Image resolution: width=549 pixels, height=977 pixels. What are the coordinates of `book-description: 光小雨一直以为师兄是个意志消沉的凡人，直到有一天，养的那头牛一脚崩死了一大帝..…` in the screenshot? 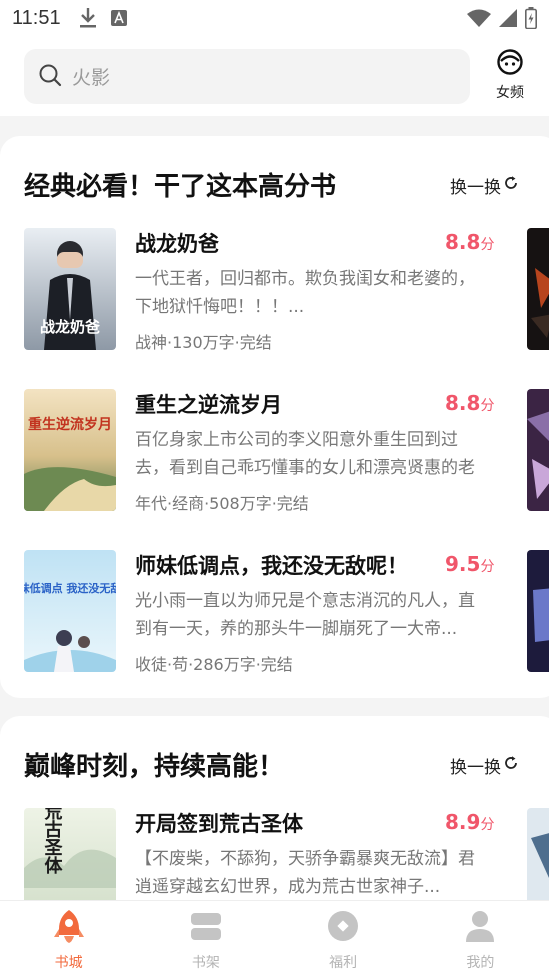 It's located at (305, 615).